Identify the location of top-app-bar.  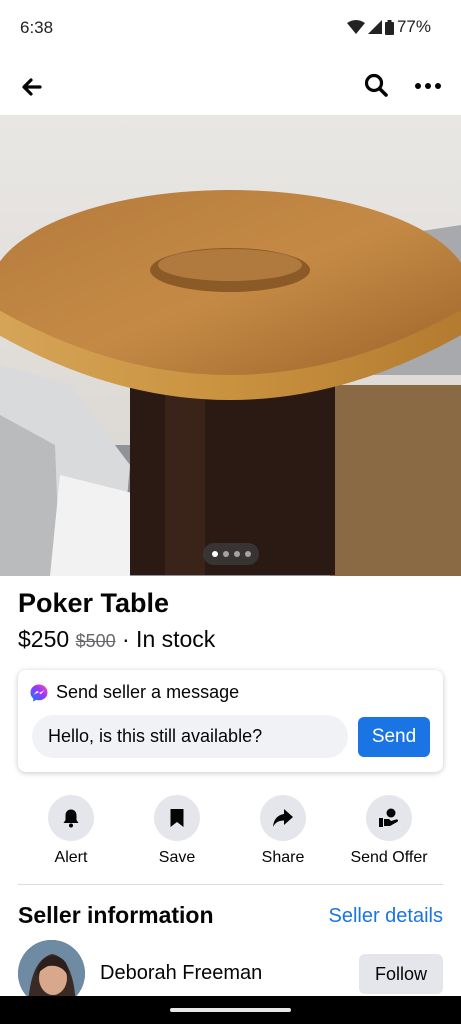
(230, 87).